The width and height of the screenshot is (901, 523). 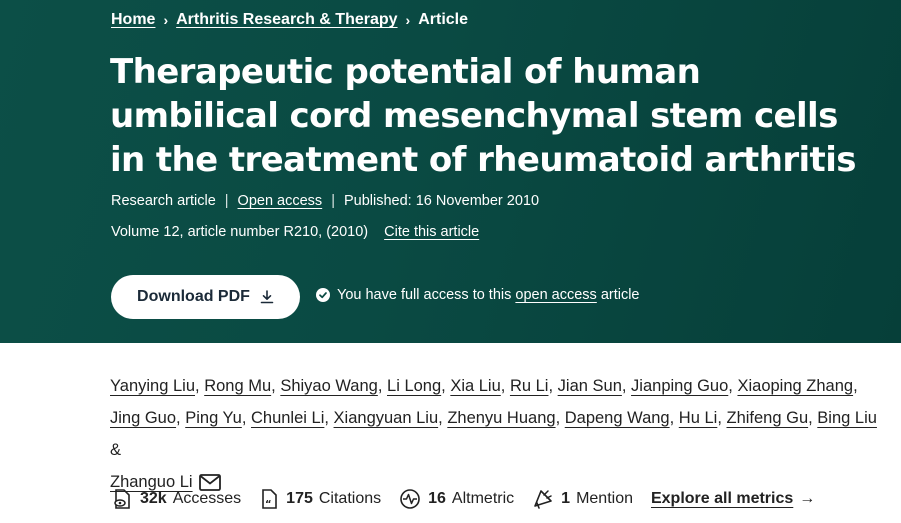 I want to click on breadcrumb-journal-link: Arthritis Research & Therapy, so click(x=286, y=20).